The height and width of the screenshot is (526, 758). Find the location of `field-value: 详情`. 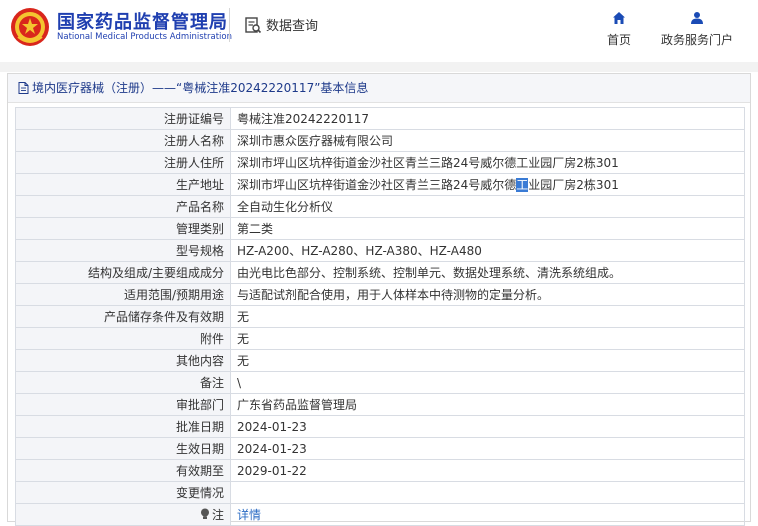

field-value: 详情 is located at coordinates (487, 514).